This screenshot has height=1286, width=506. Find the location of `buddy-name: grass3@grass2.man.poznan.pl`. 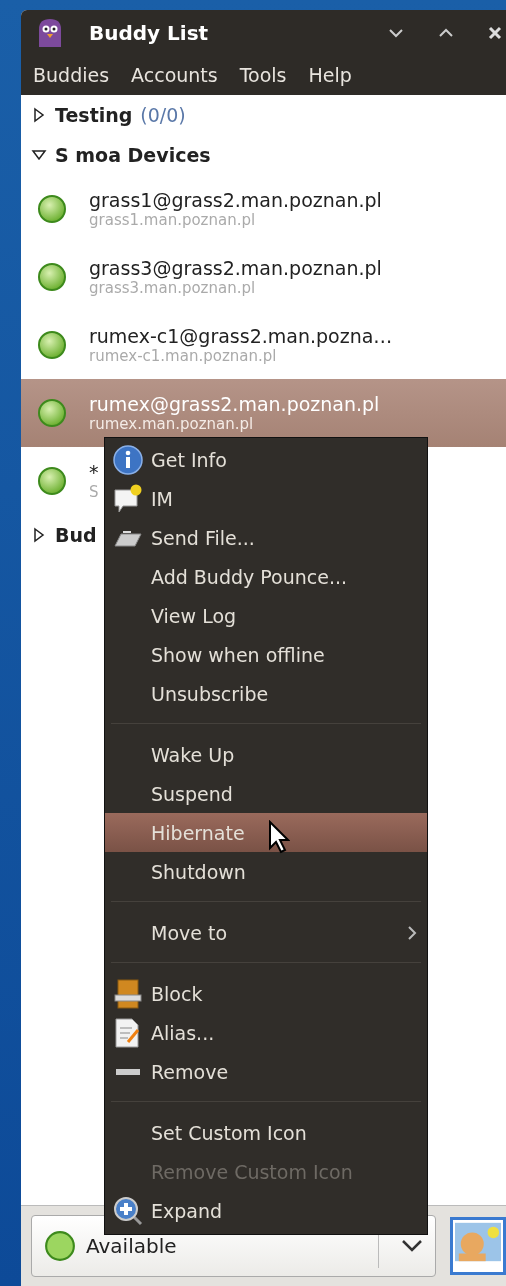

buddy-name: grass3@grass2.man.poznan.pl is located at coordinates (235, 268).